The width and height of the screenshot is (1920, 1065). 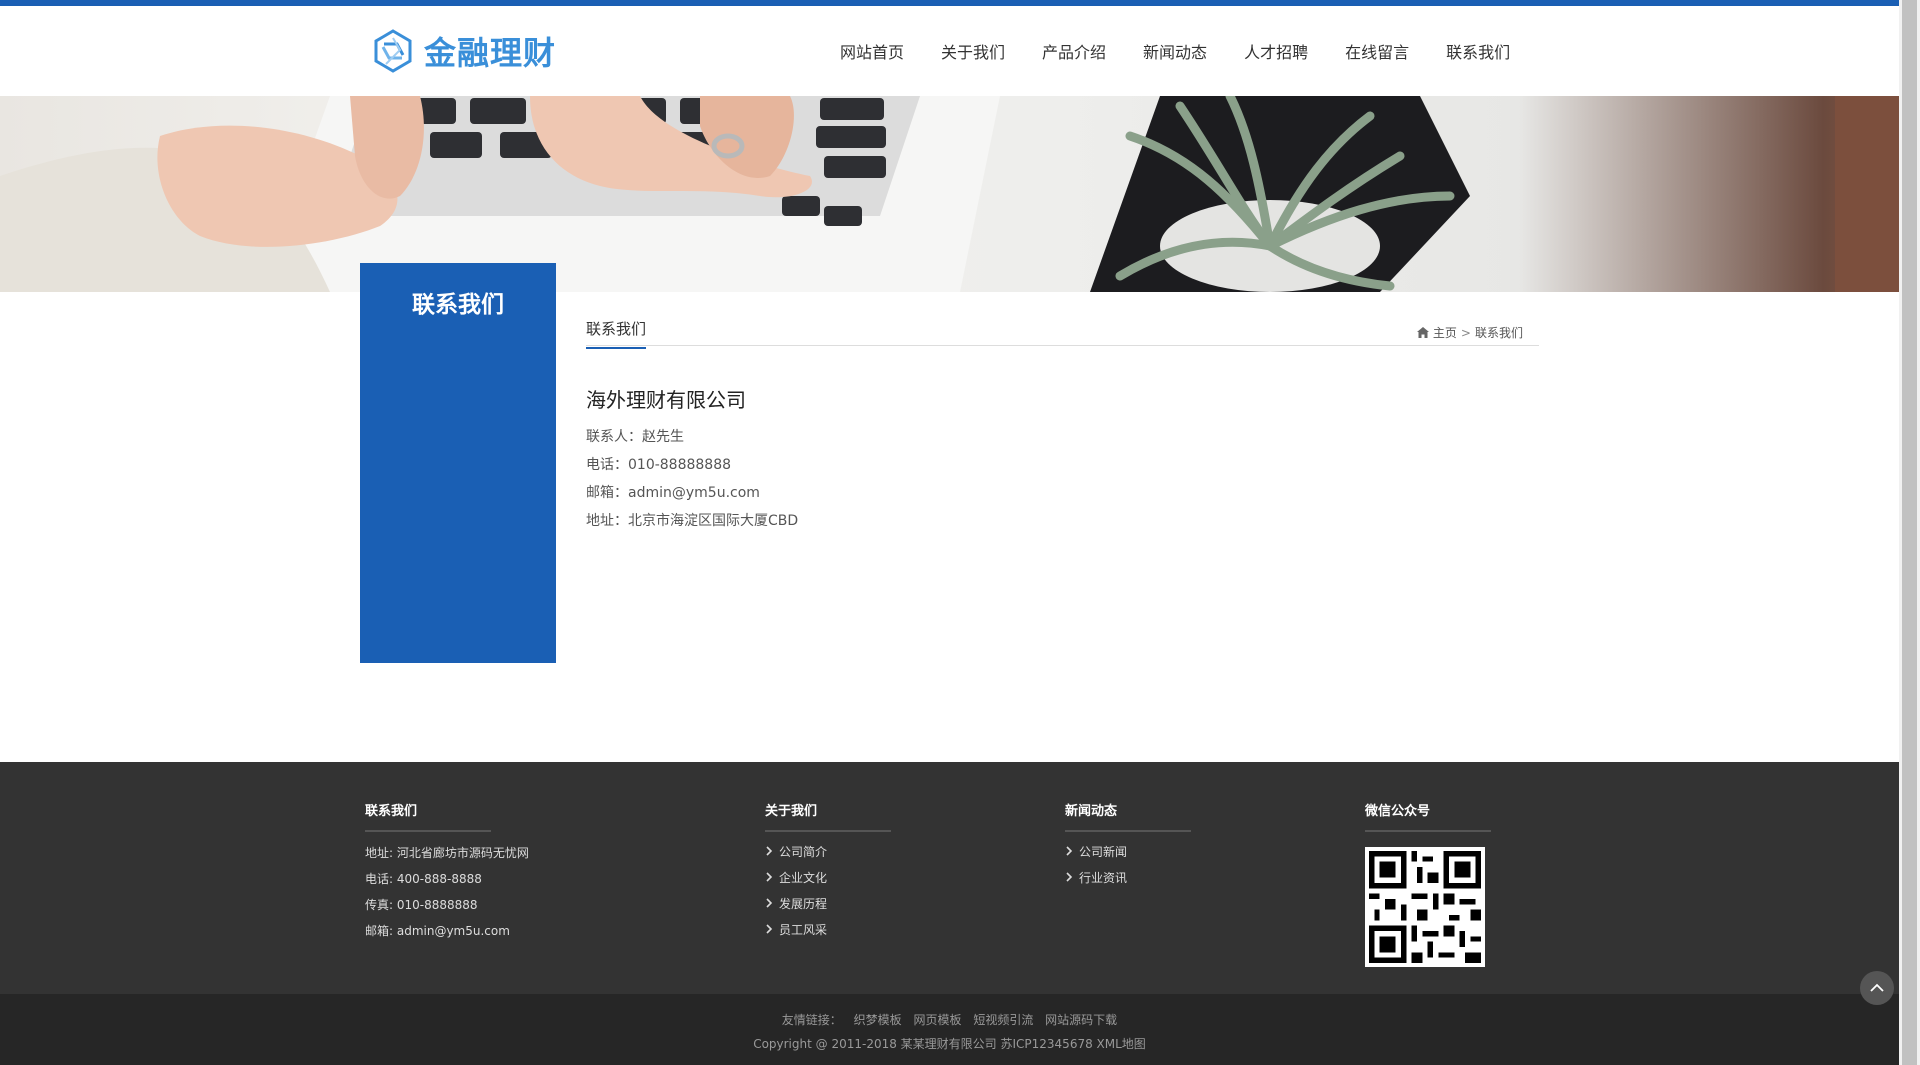 I want to click on content-header: 联系我们 主页 > 联系我们, so click(x=1062, y=330).